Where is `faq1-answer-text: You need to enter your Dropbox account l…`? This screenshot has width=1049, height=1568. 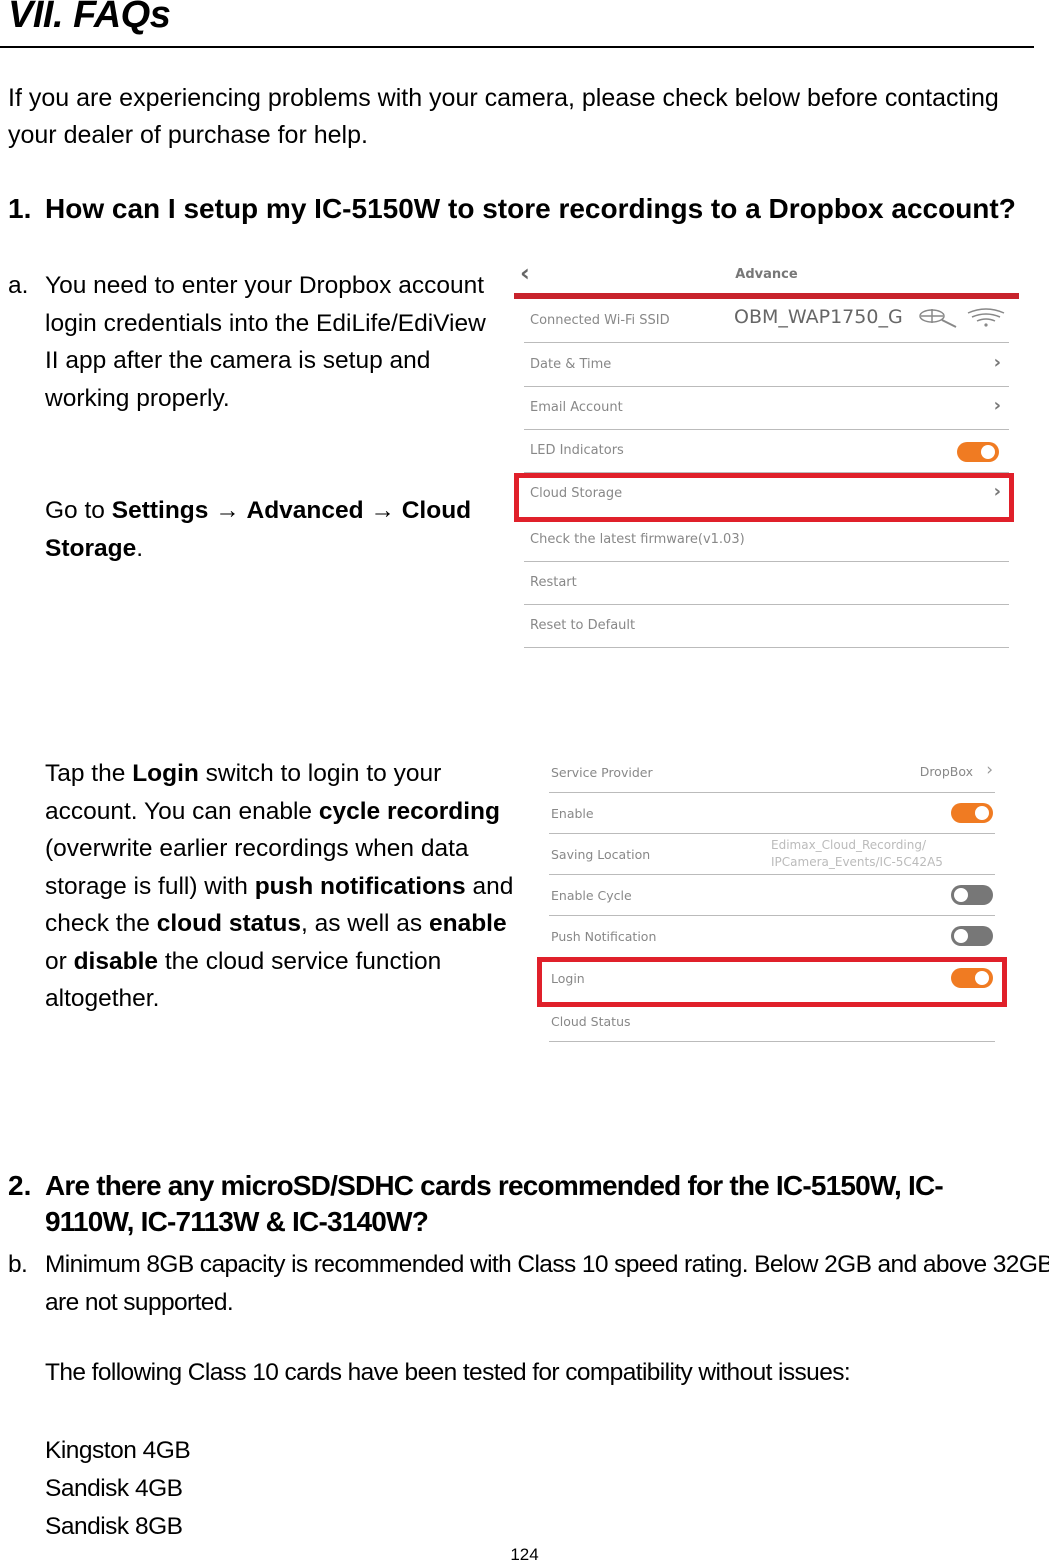 faq1-answer-text: You need to enter your Dropbox account l… is located at coordinates (265, 342).